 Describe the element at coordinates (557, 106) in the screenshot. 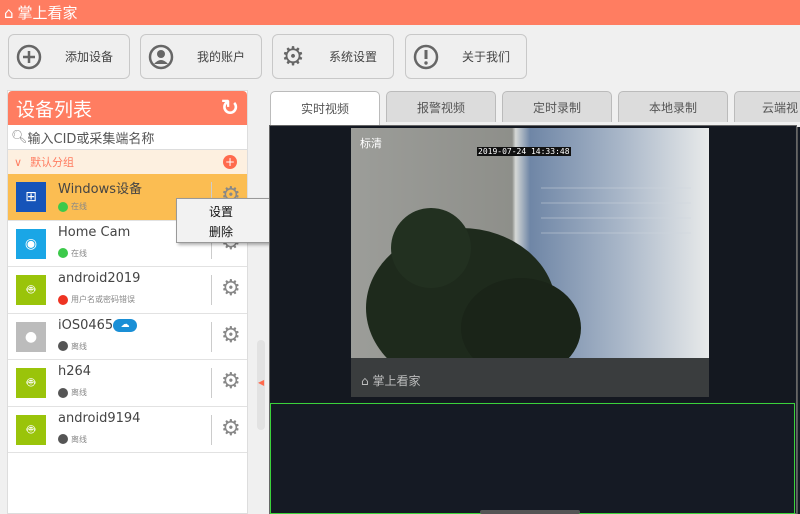

I see `tab-scheduled-recording: 定时录制` at that location.